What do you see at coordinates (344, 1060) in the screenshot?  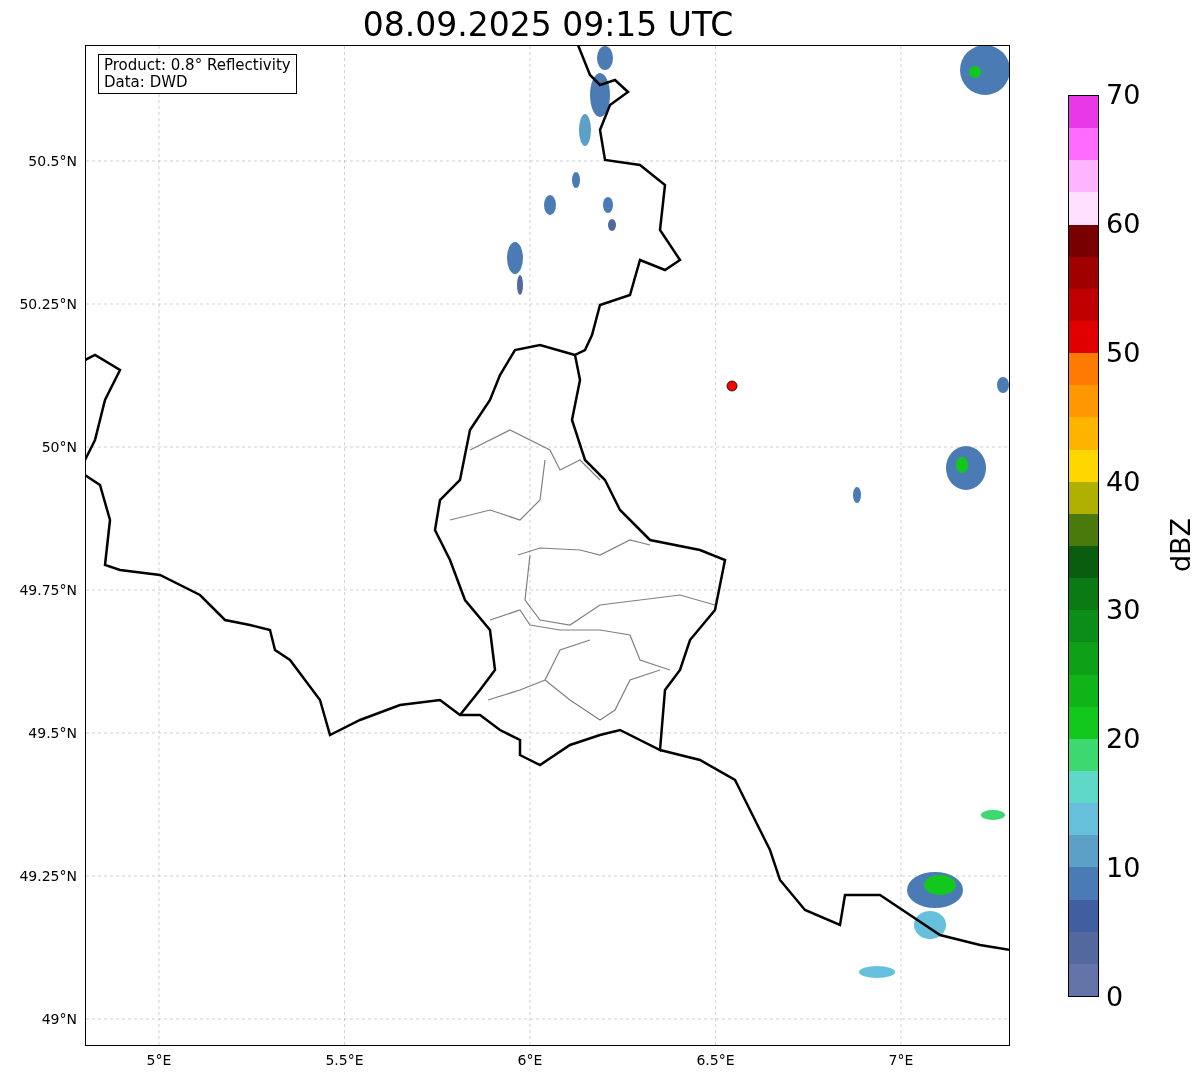 I see `longitude-tick-label: 5.5°E` at bounding box center [344, 1060].